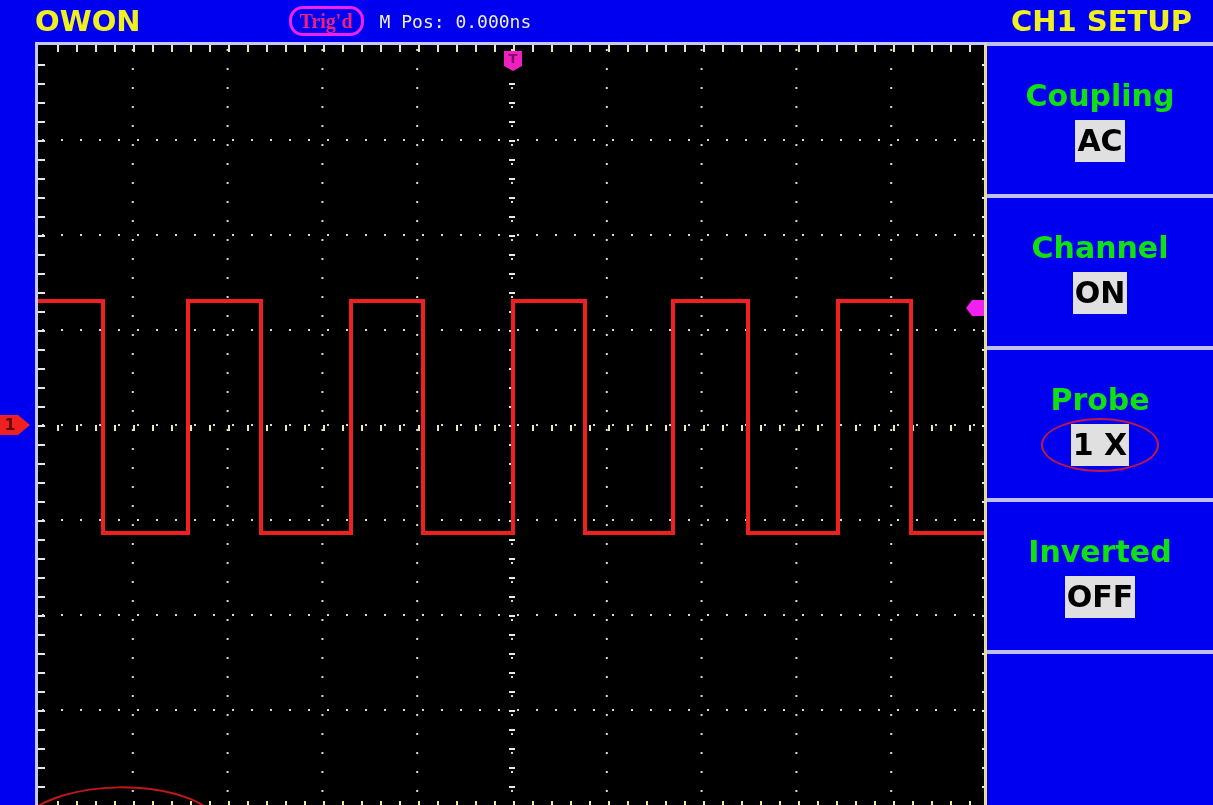 This screenshot has width=1213, height=805. I want to click on menu-item: Coupling AC, so click(1100, 118).